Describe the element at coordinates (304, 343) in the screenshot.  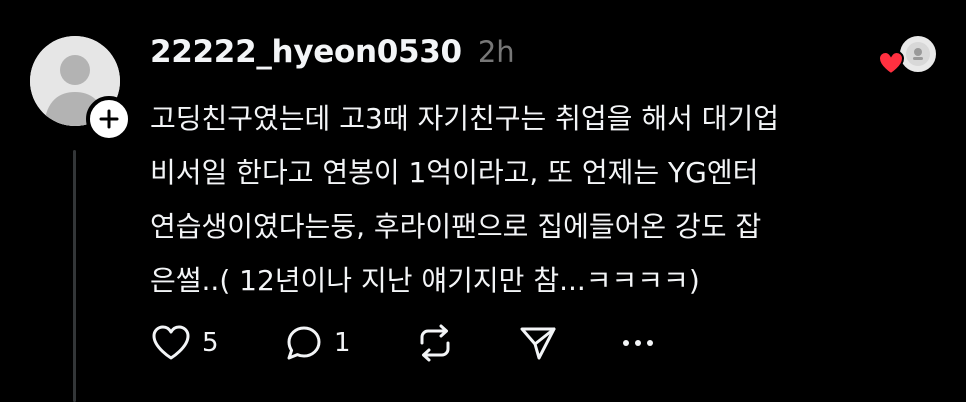
I see `comment-icon` at that location.